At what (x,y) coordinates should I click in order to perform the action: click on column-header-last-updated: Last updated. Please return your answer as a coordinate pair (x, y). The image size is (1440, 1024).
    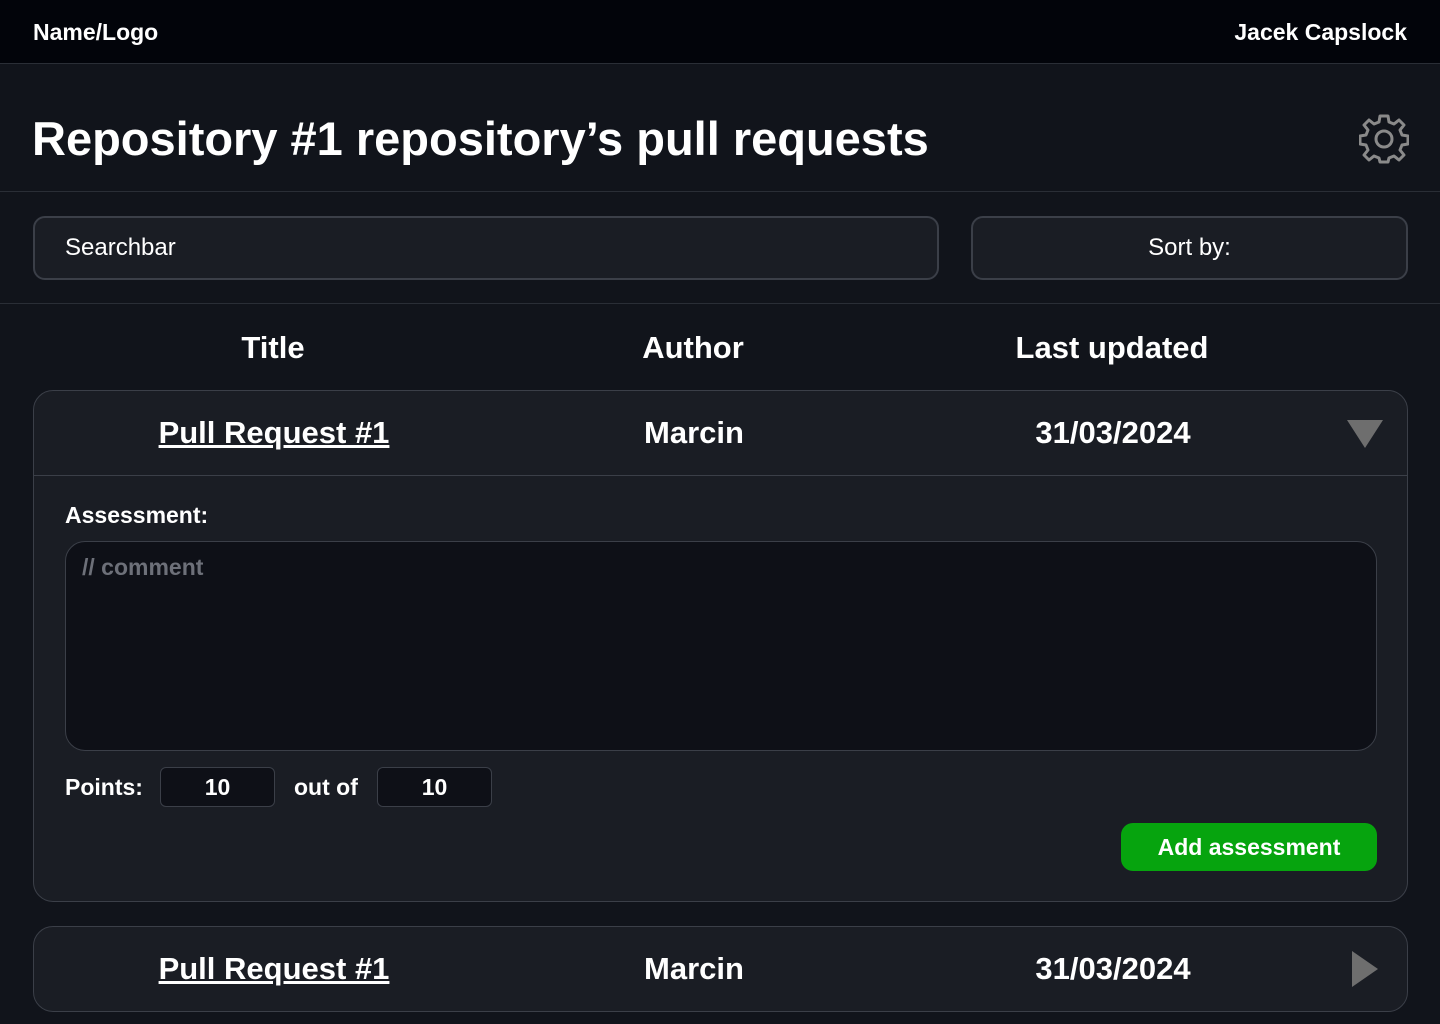
    Looking at the image, I should click on (1112, 347).